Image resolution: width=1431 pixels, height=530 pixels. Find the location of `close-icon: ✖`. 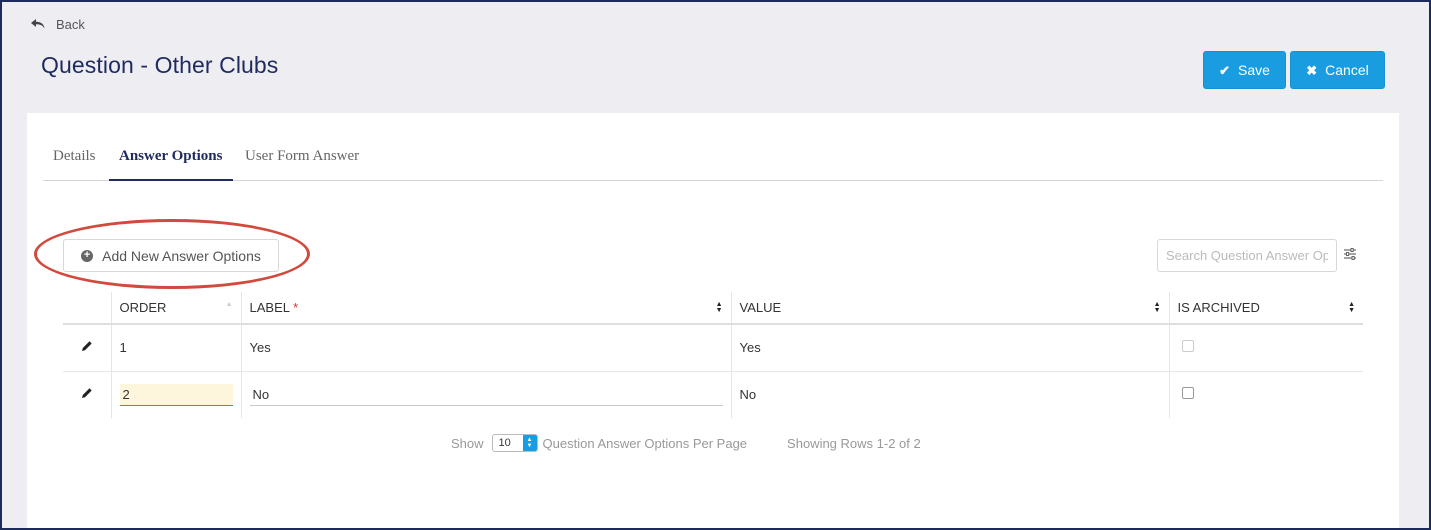

close-icon: ✖ is located at coordinates (1312, 70).